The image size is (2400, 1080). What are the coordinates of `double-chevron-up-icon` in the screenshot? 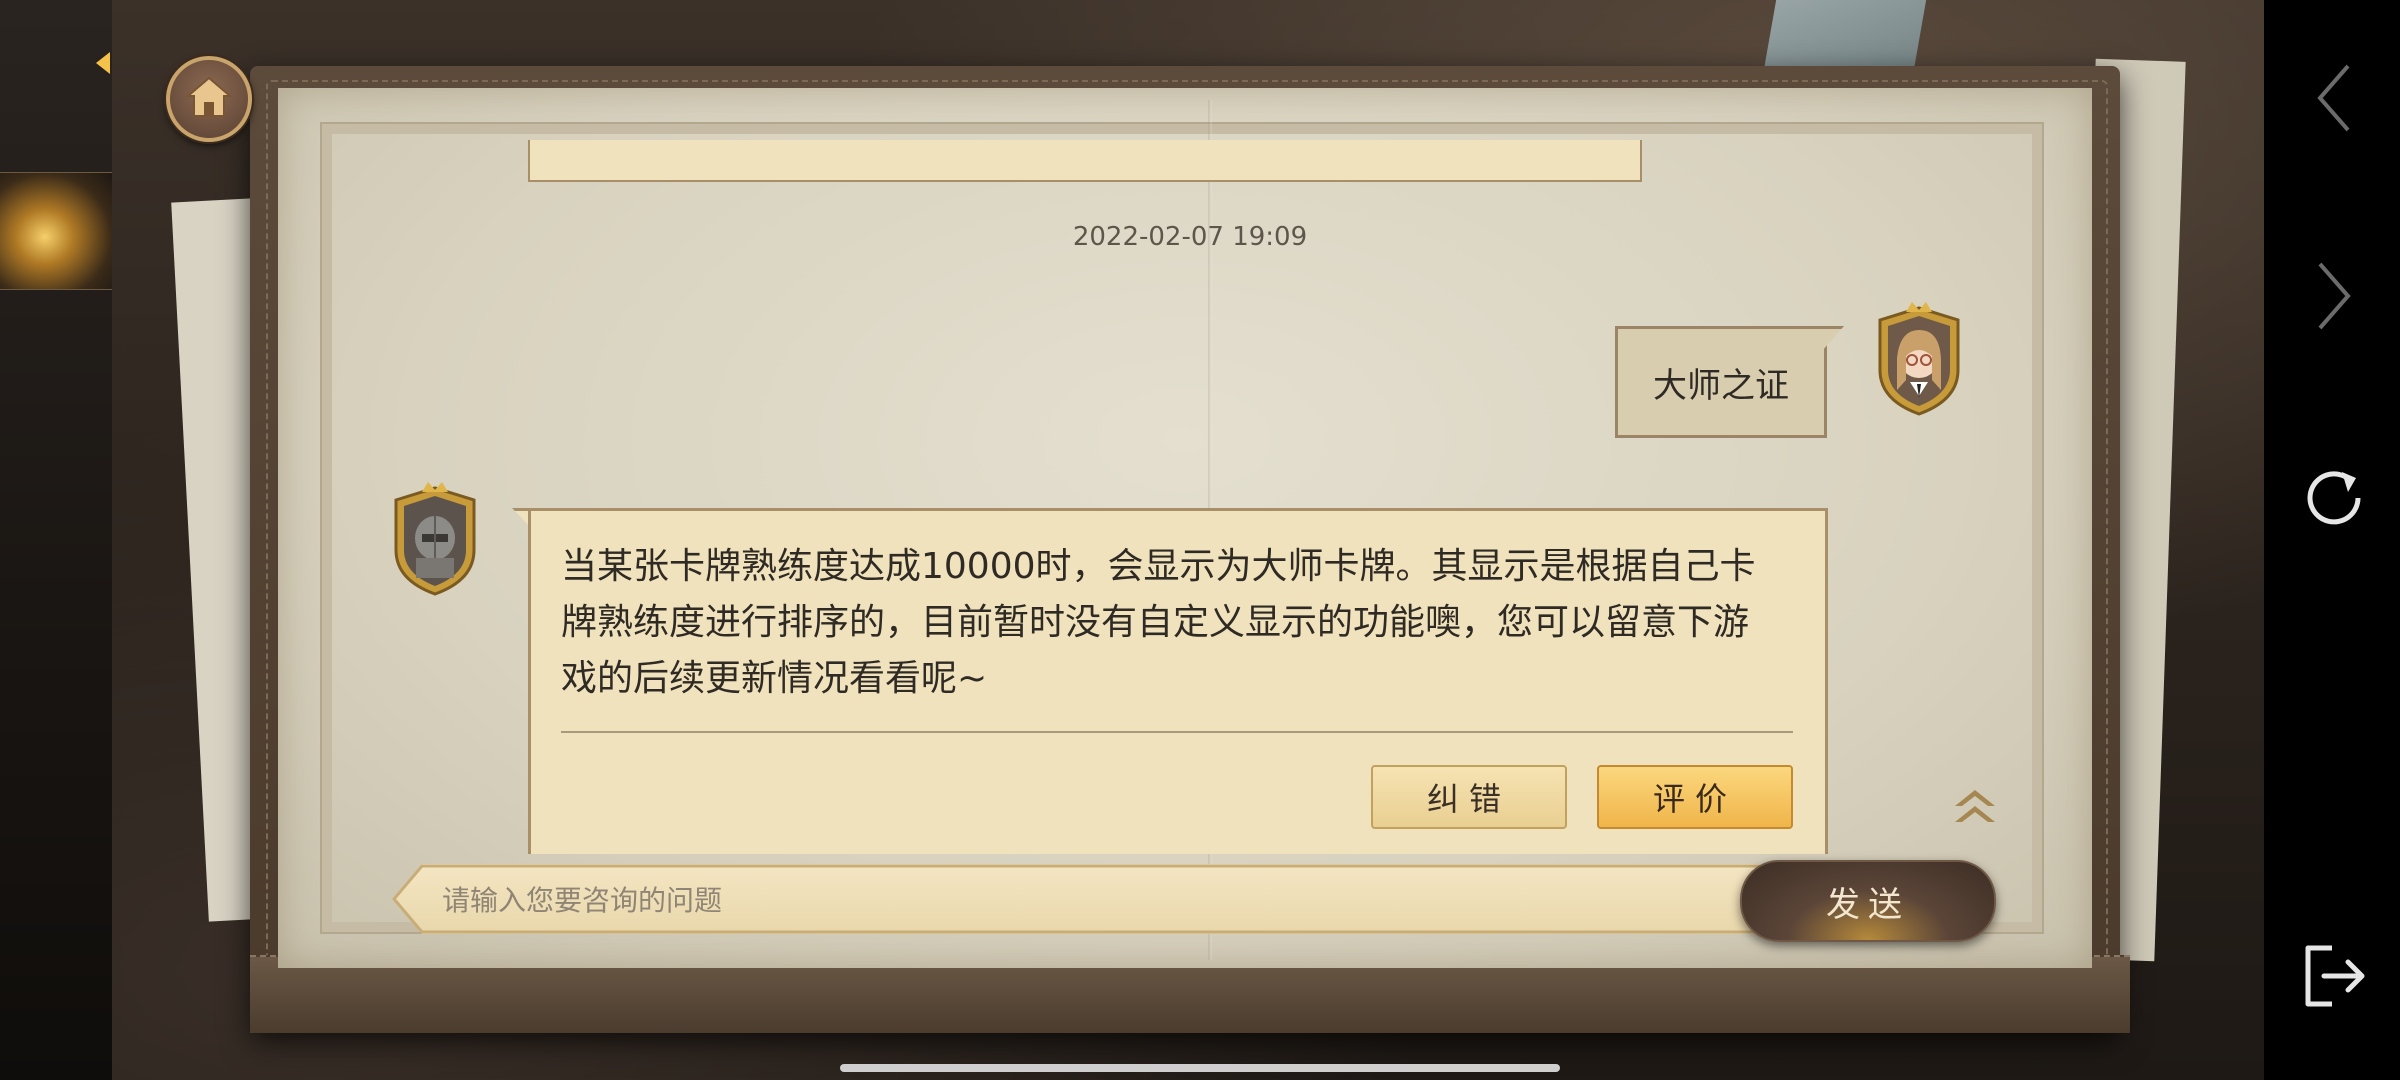 It's located at (1975, 813).